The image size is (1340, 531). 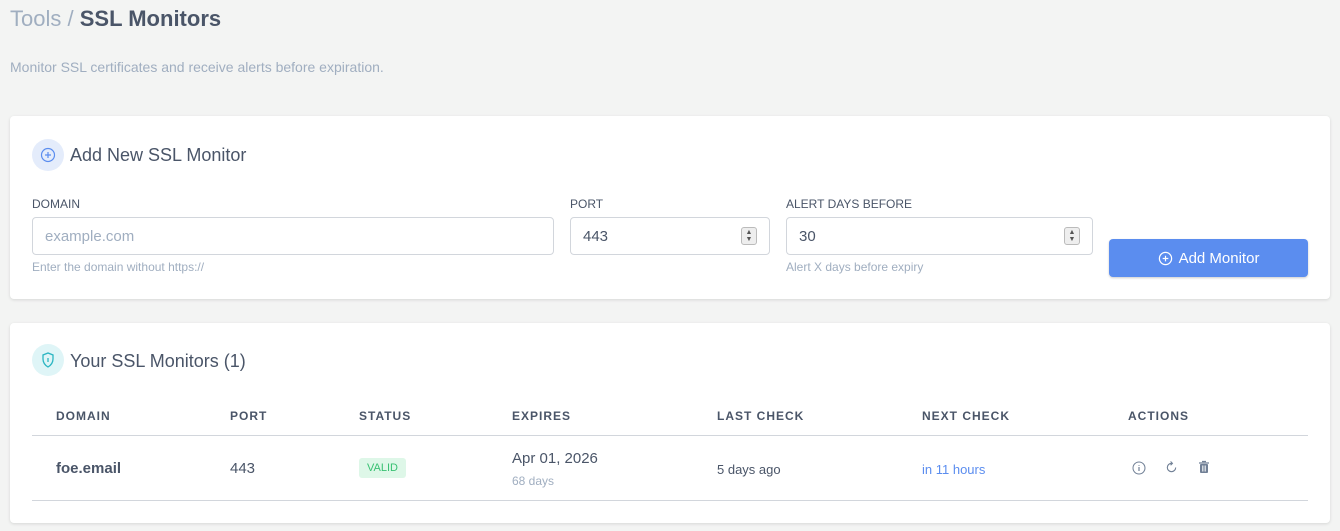 I want to click on monitors-title: Your SSL Monitors (1), so click(x=158, y=361).